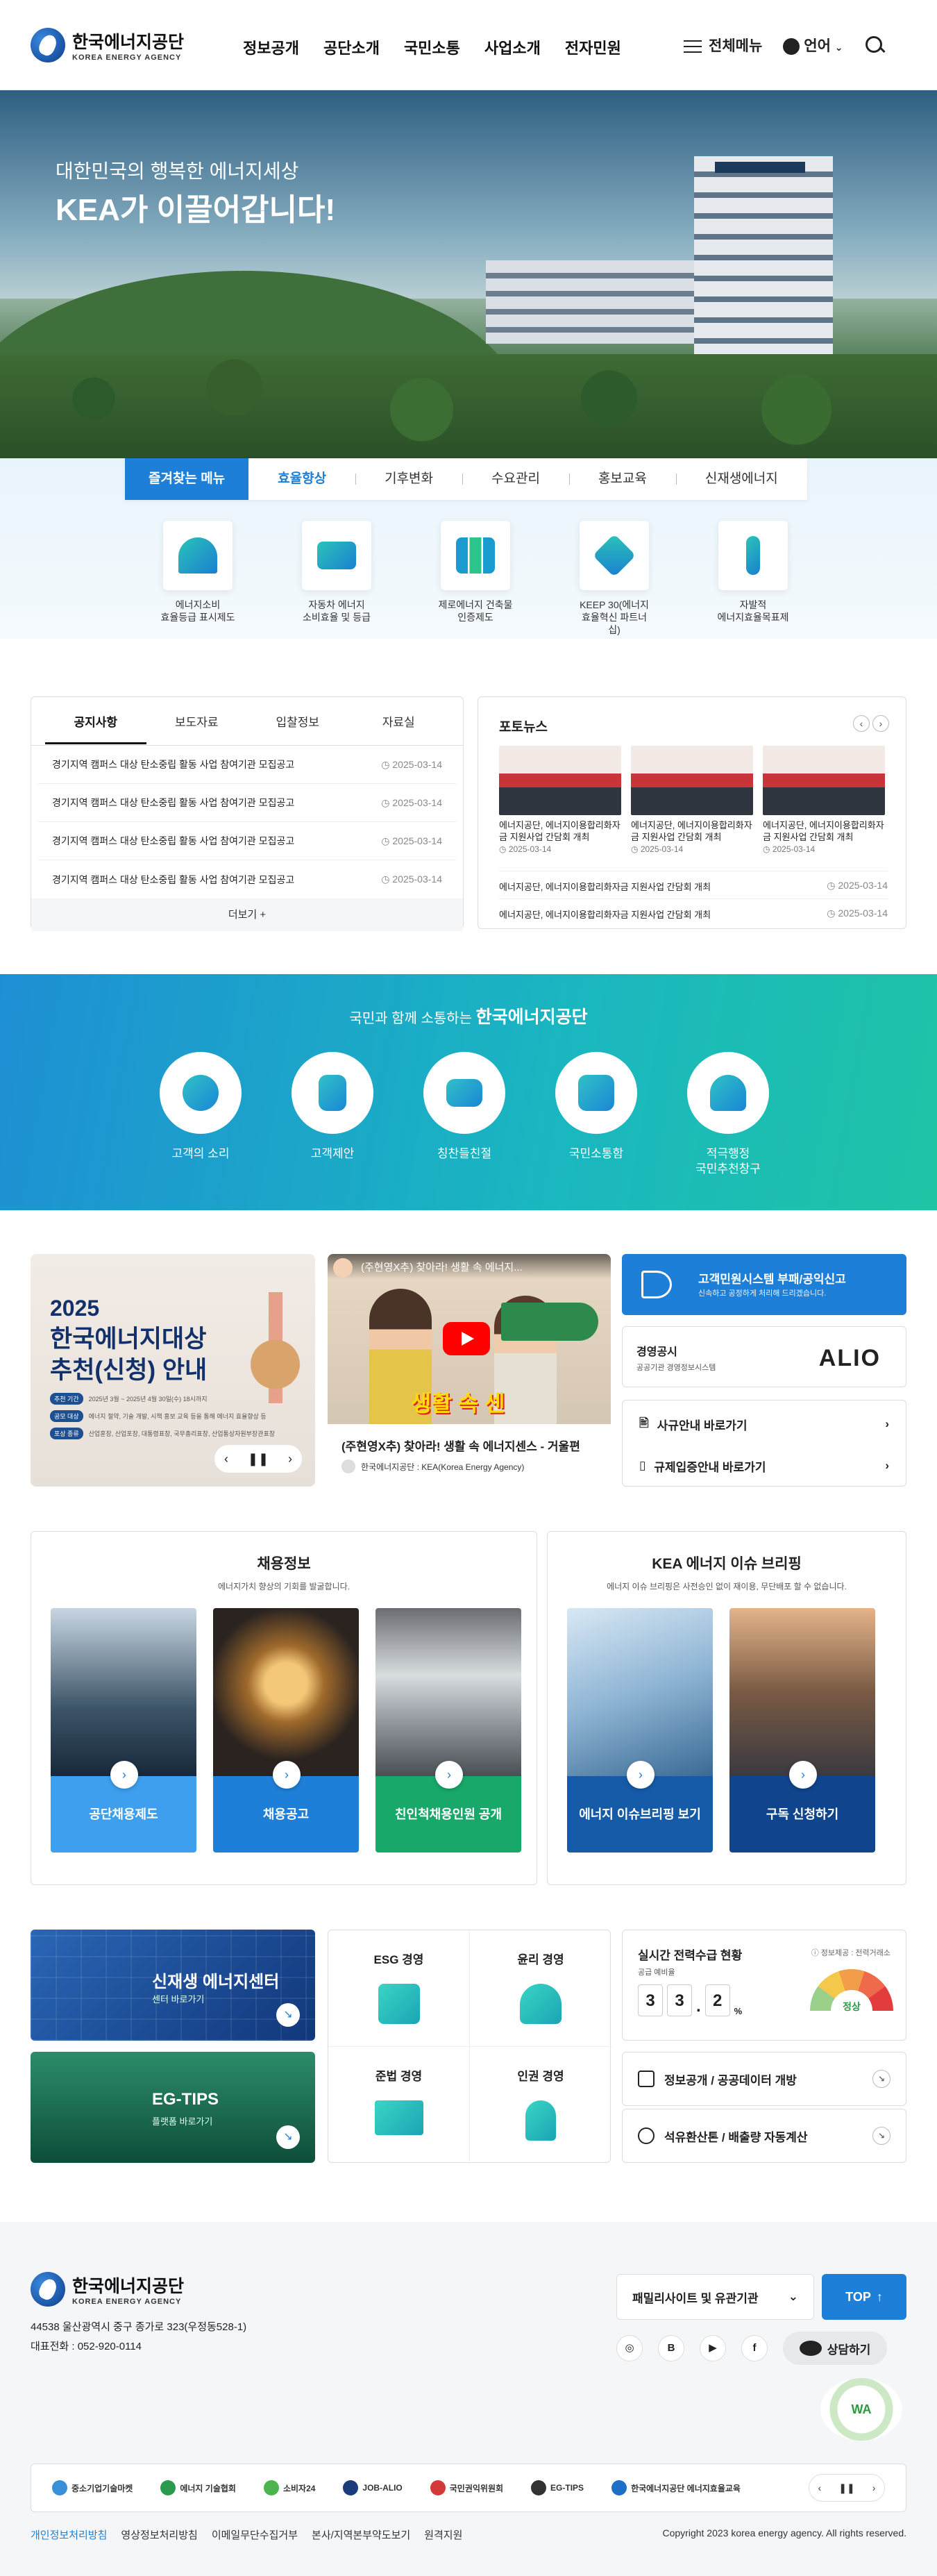  Describe the element at coordinates (596, 1114) in the screenshot. I see `comm-item: 국민소통함` at that location.